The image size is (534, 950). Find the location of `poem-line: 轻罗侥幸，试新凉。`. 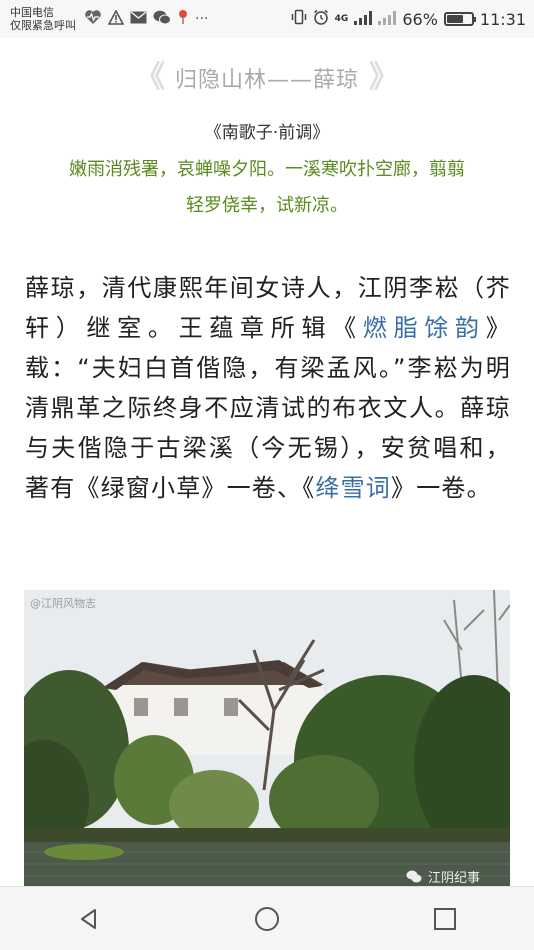

poem-line: 轻罗侥幸，试新凉。 is located at coordinates (267, 205).